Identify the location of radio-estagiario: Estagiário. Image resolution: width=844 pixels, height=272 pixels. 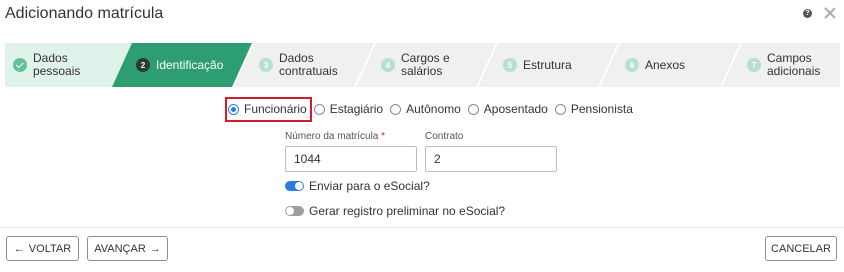
(348, 109).